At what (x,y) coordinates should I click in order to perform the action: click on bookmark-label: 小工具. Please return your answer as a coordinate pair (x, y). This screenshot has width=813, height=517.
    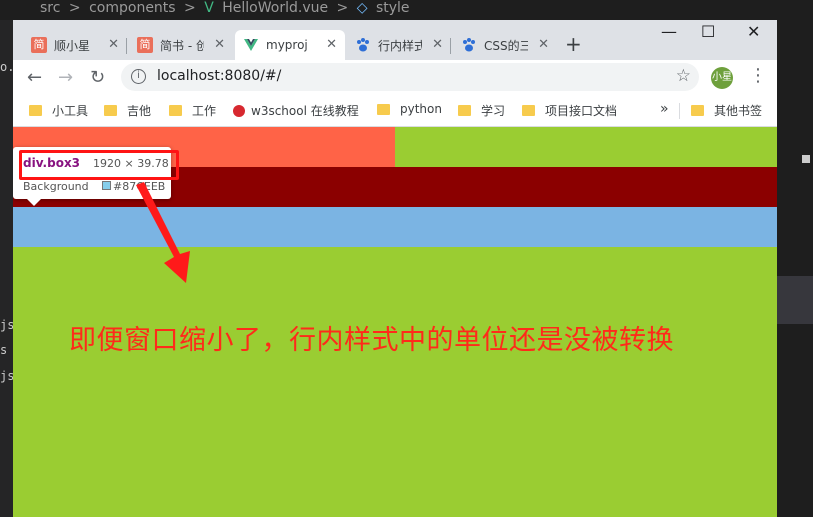
    Looking at the image, I should click on (70, 111).